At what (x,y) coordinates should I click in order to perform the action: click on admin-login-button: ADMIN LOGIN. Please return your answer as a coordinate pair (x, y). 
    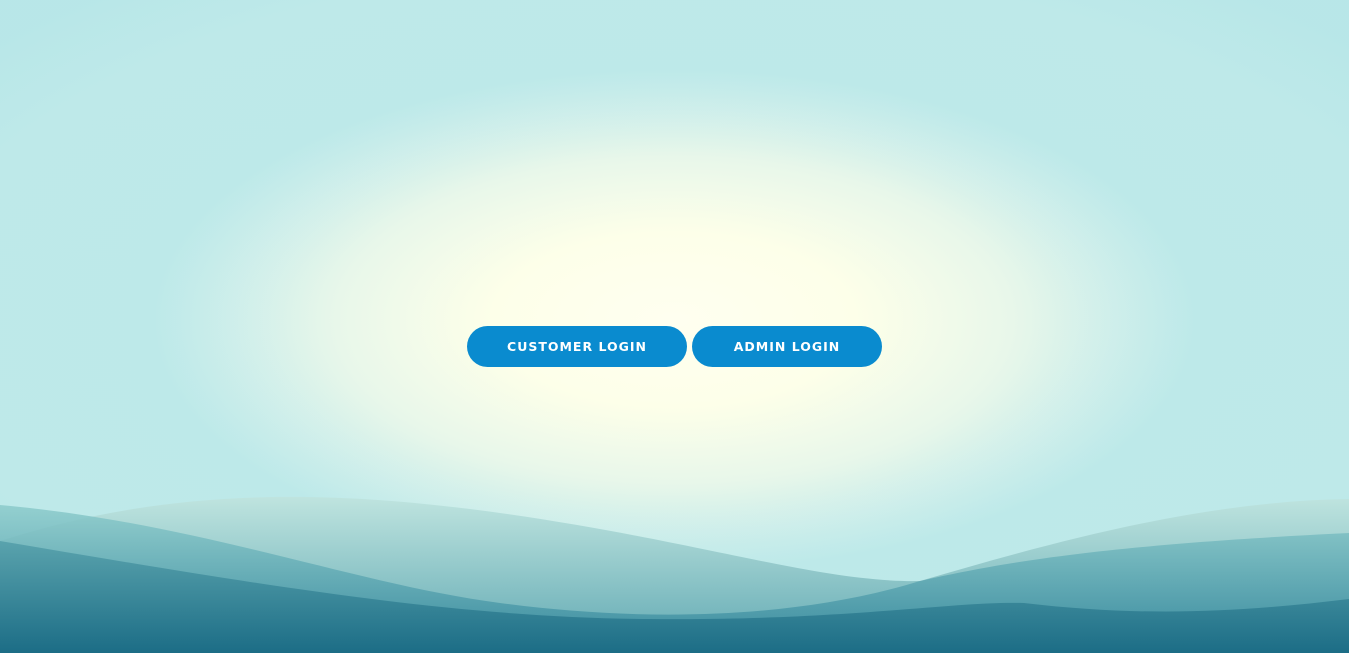
    Looking at the image, I should click on (787, 346).